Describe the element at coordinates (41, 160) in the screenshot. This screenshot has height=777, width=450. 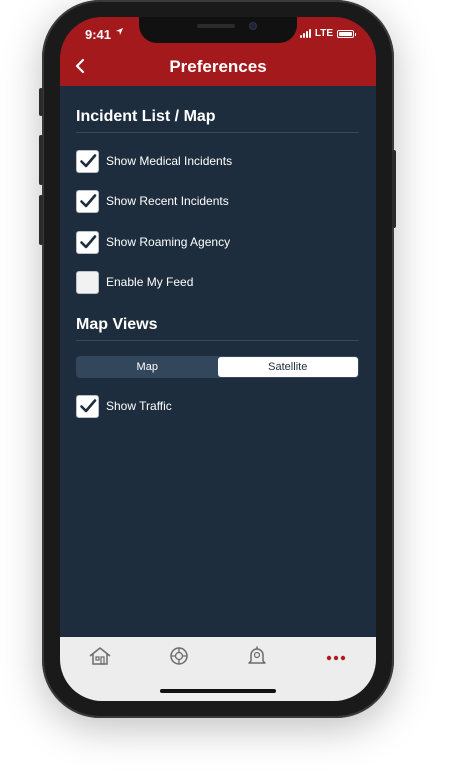
I see `volume-up-button` at that location.